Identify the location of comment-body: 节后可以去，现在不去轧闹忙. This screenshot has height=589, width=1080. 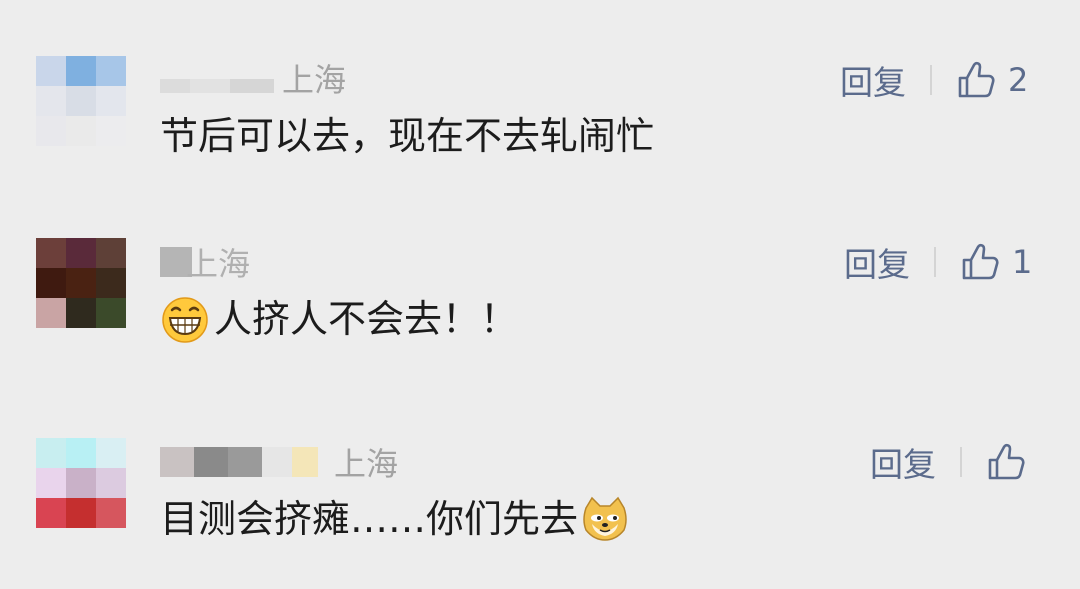
(407, 136).